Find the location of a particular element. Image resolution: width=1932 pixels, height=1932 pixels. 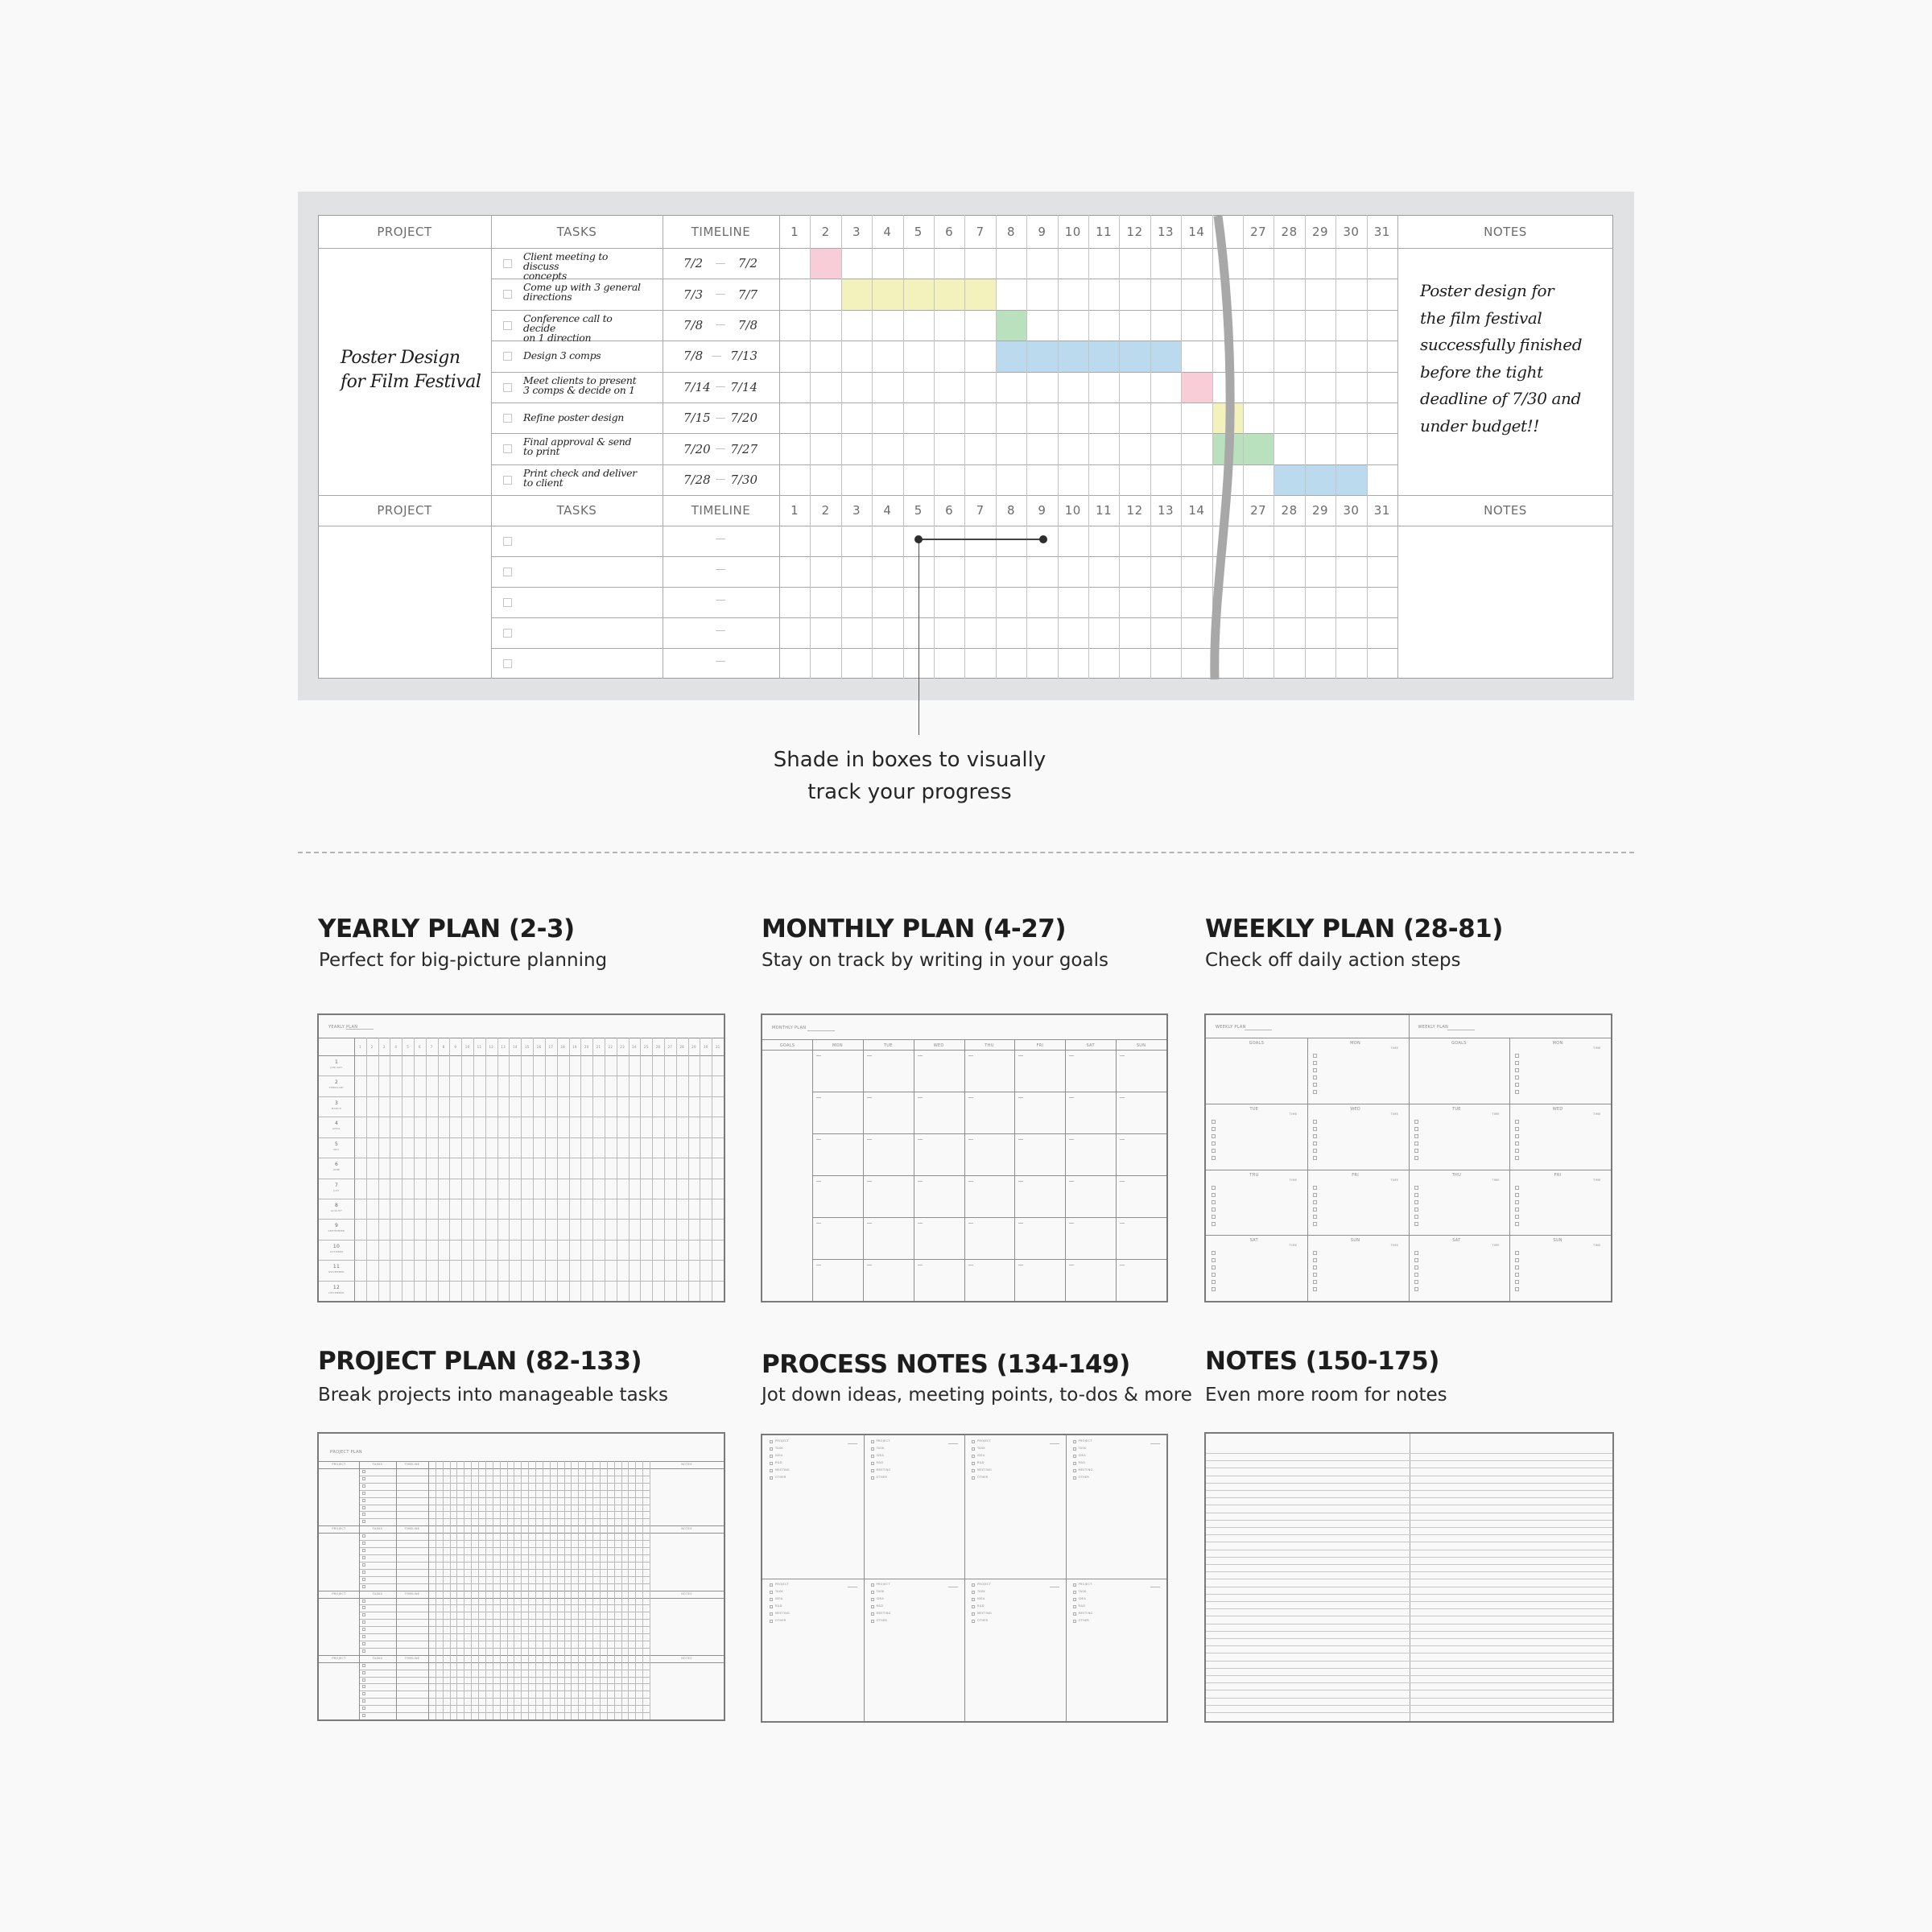

header-timeline: TIMELINE is located at coordinates (721, 231).